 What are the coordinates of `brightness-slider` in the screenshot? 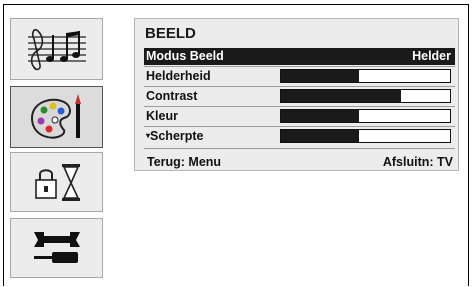 It's located at (365, 76).